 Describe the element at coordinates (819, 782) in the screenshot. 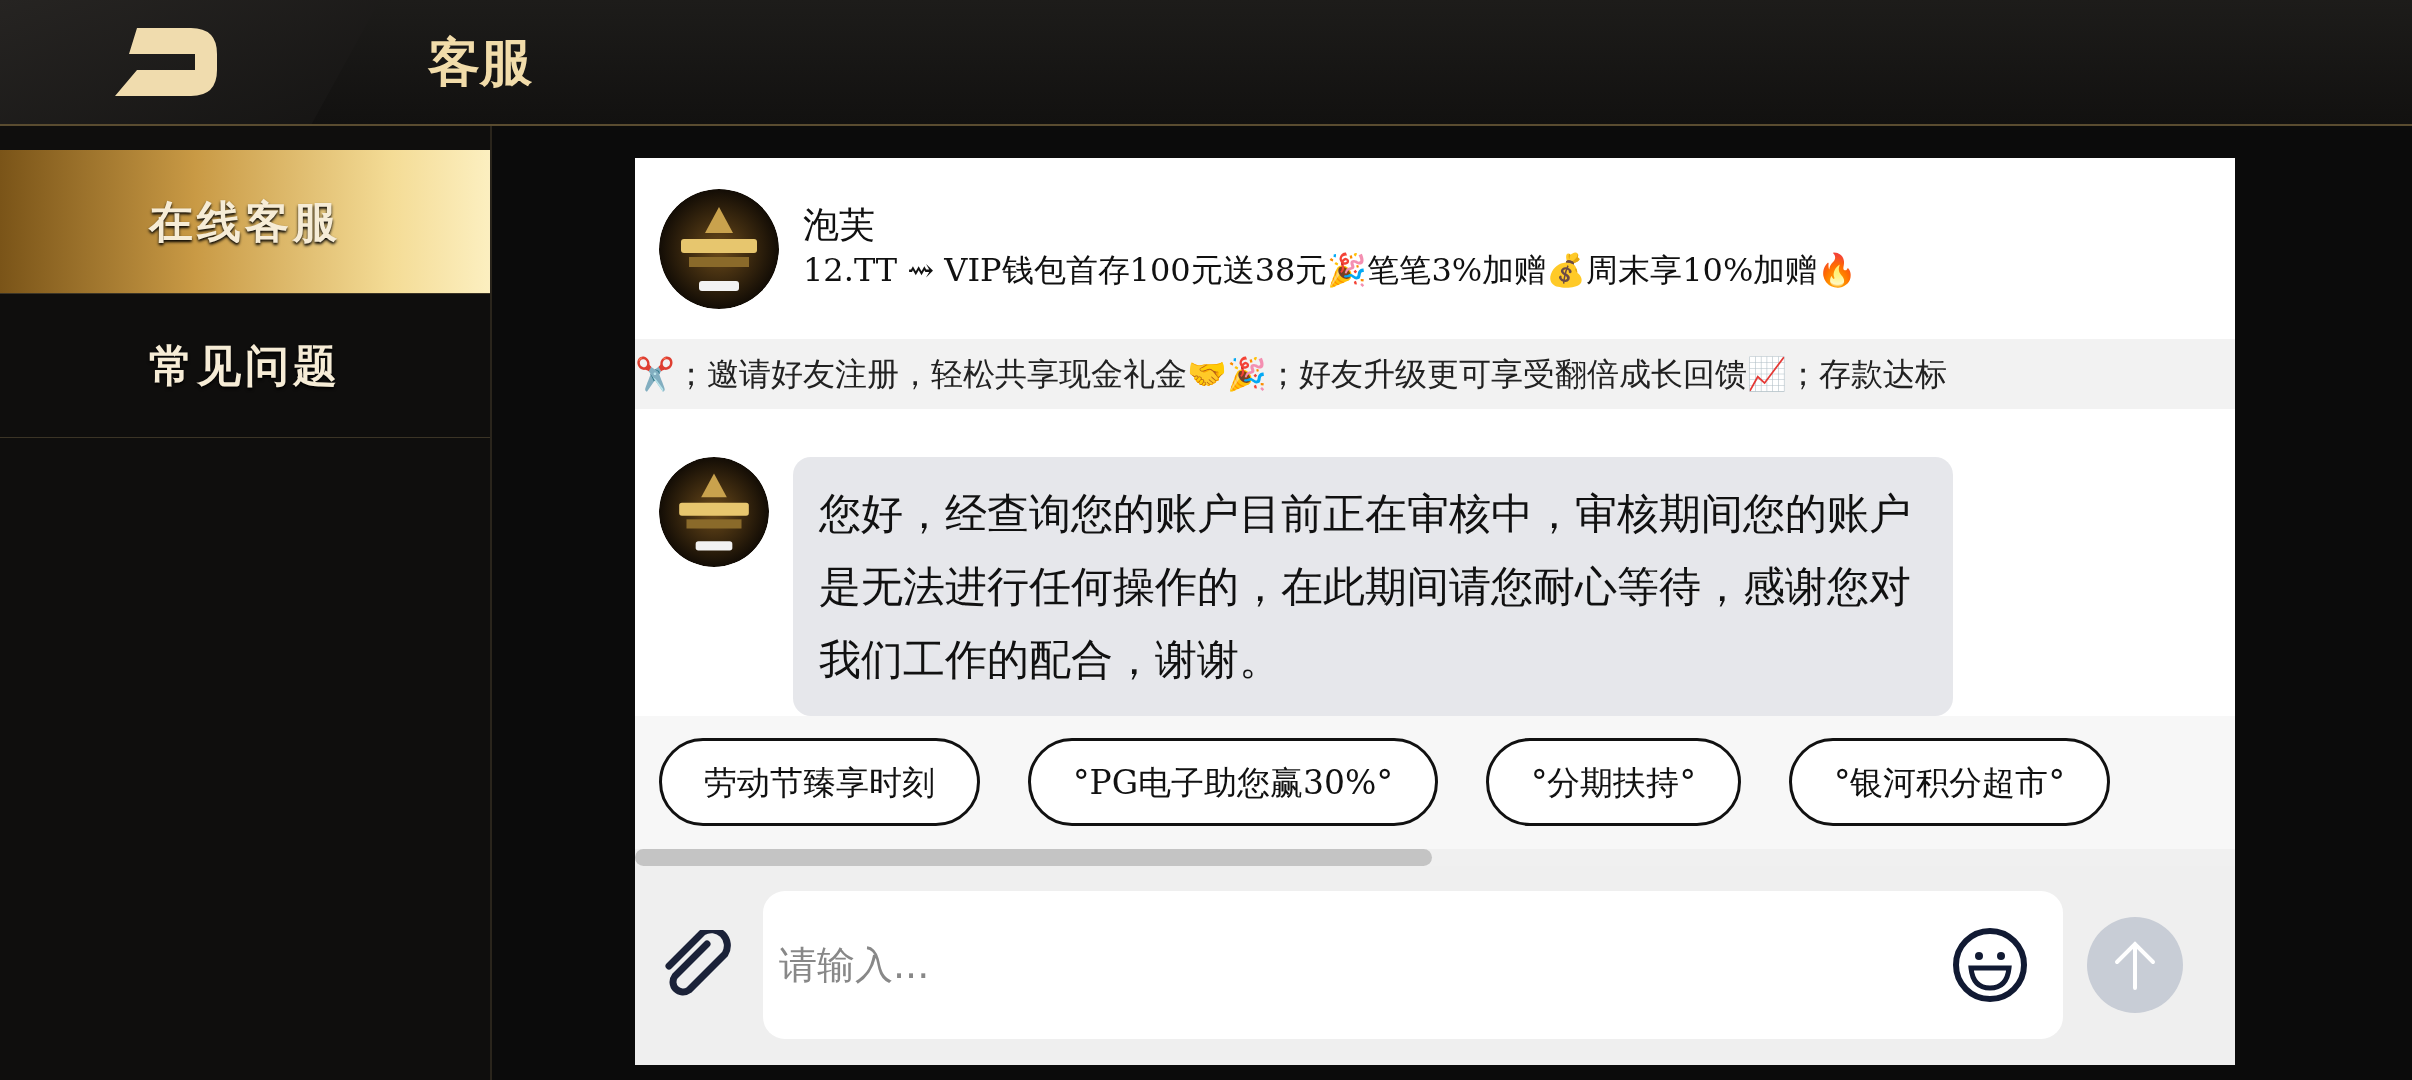

I see `quick-reply-button: 劳动节臻享时刻` at that location.